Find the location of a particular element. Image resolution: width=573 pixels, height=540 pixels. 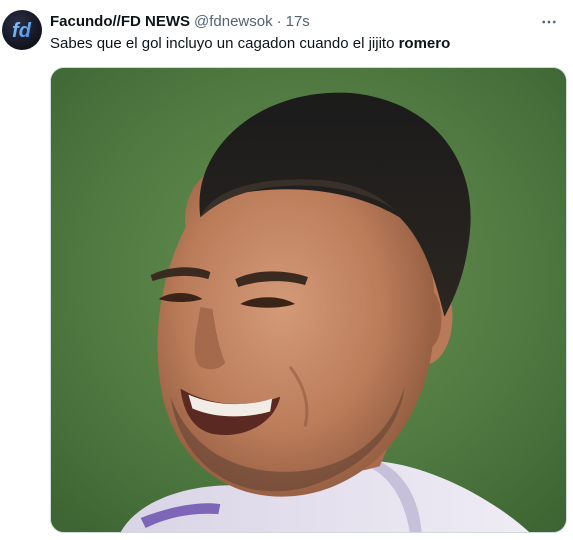

avatar: fd is located at coordinates (22, 30).